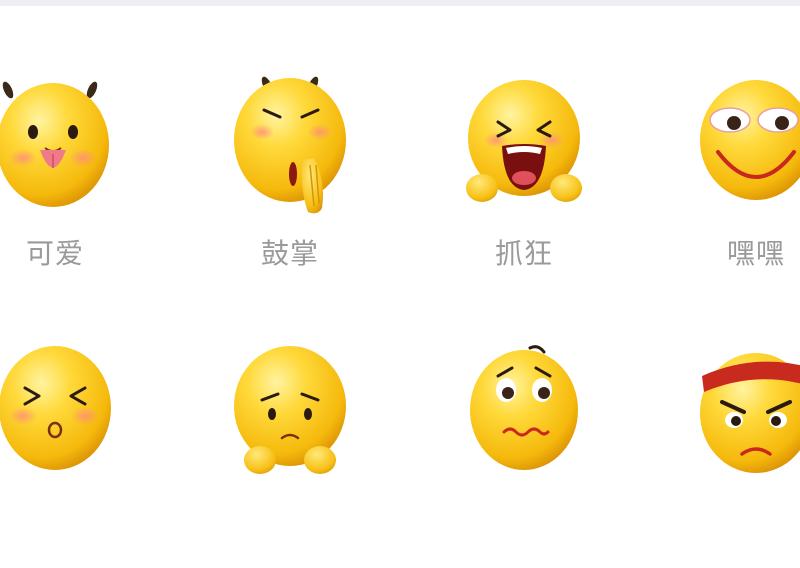  What do you see at coordinates (755, 253) in the screenshot?
I see `emoji-label-hehe: 嘿嘿` at bounding box center [755, 253].